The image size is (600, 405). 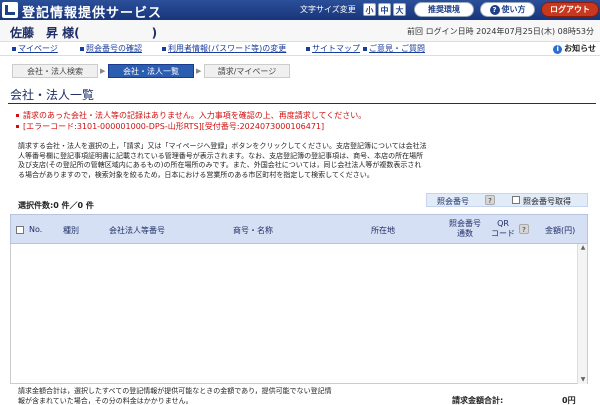 I want to click on step-request-mypage: 請求/マイページ, so click(x=247, y=71).